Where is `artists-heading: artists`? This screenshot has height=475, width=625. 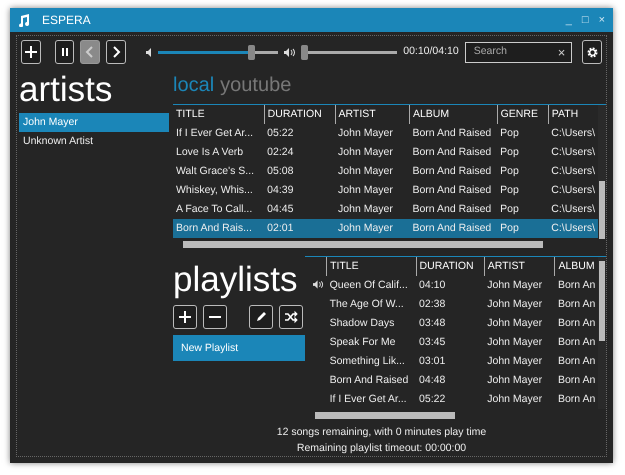 artists-heading: artists is located at coordinates (66, 90).